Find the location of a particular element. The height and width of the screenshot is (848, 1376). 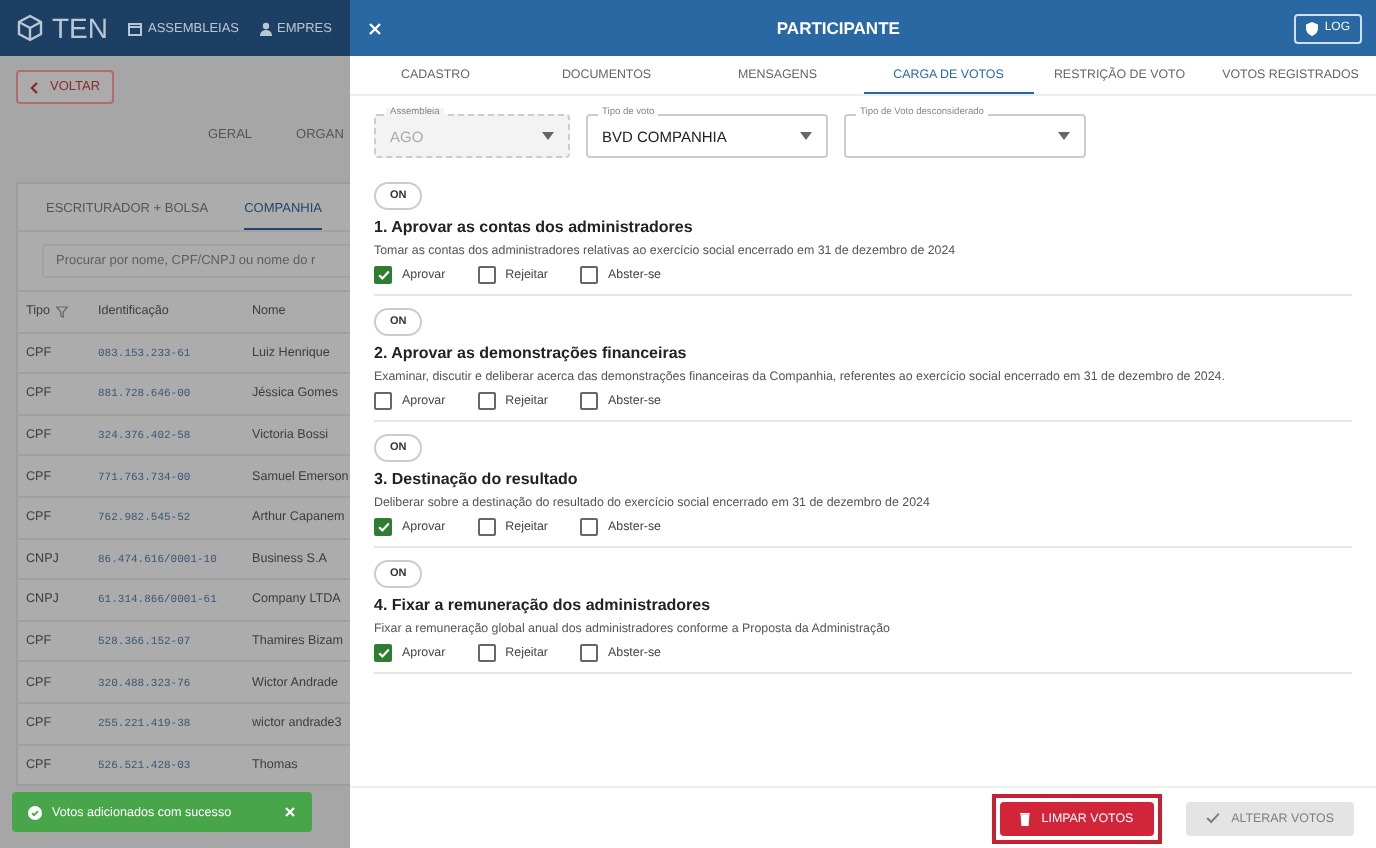

resolution-title: 2. Aprovar as demonstrações financeiras is located at coordinates (531, 353).